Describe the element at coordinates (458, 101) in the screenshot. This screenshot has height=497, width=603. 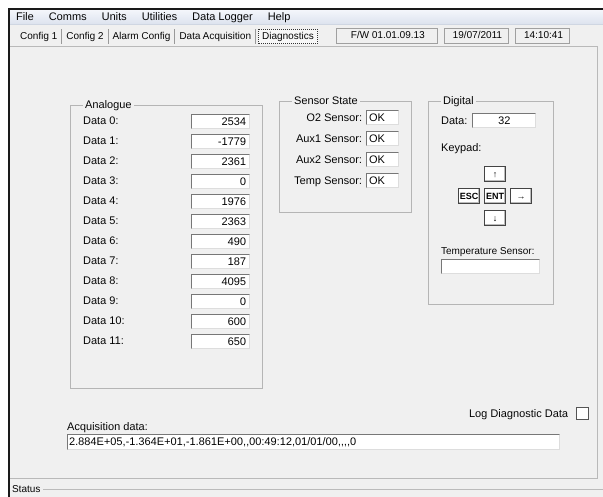
I see `group-title: Digital` at that location.